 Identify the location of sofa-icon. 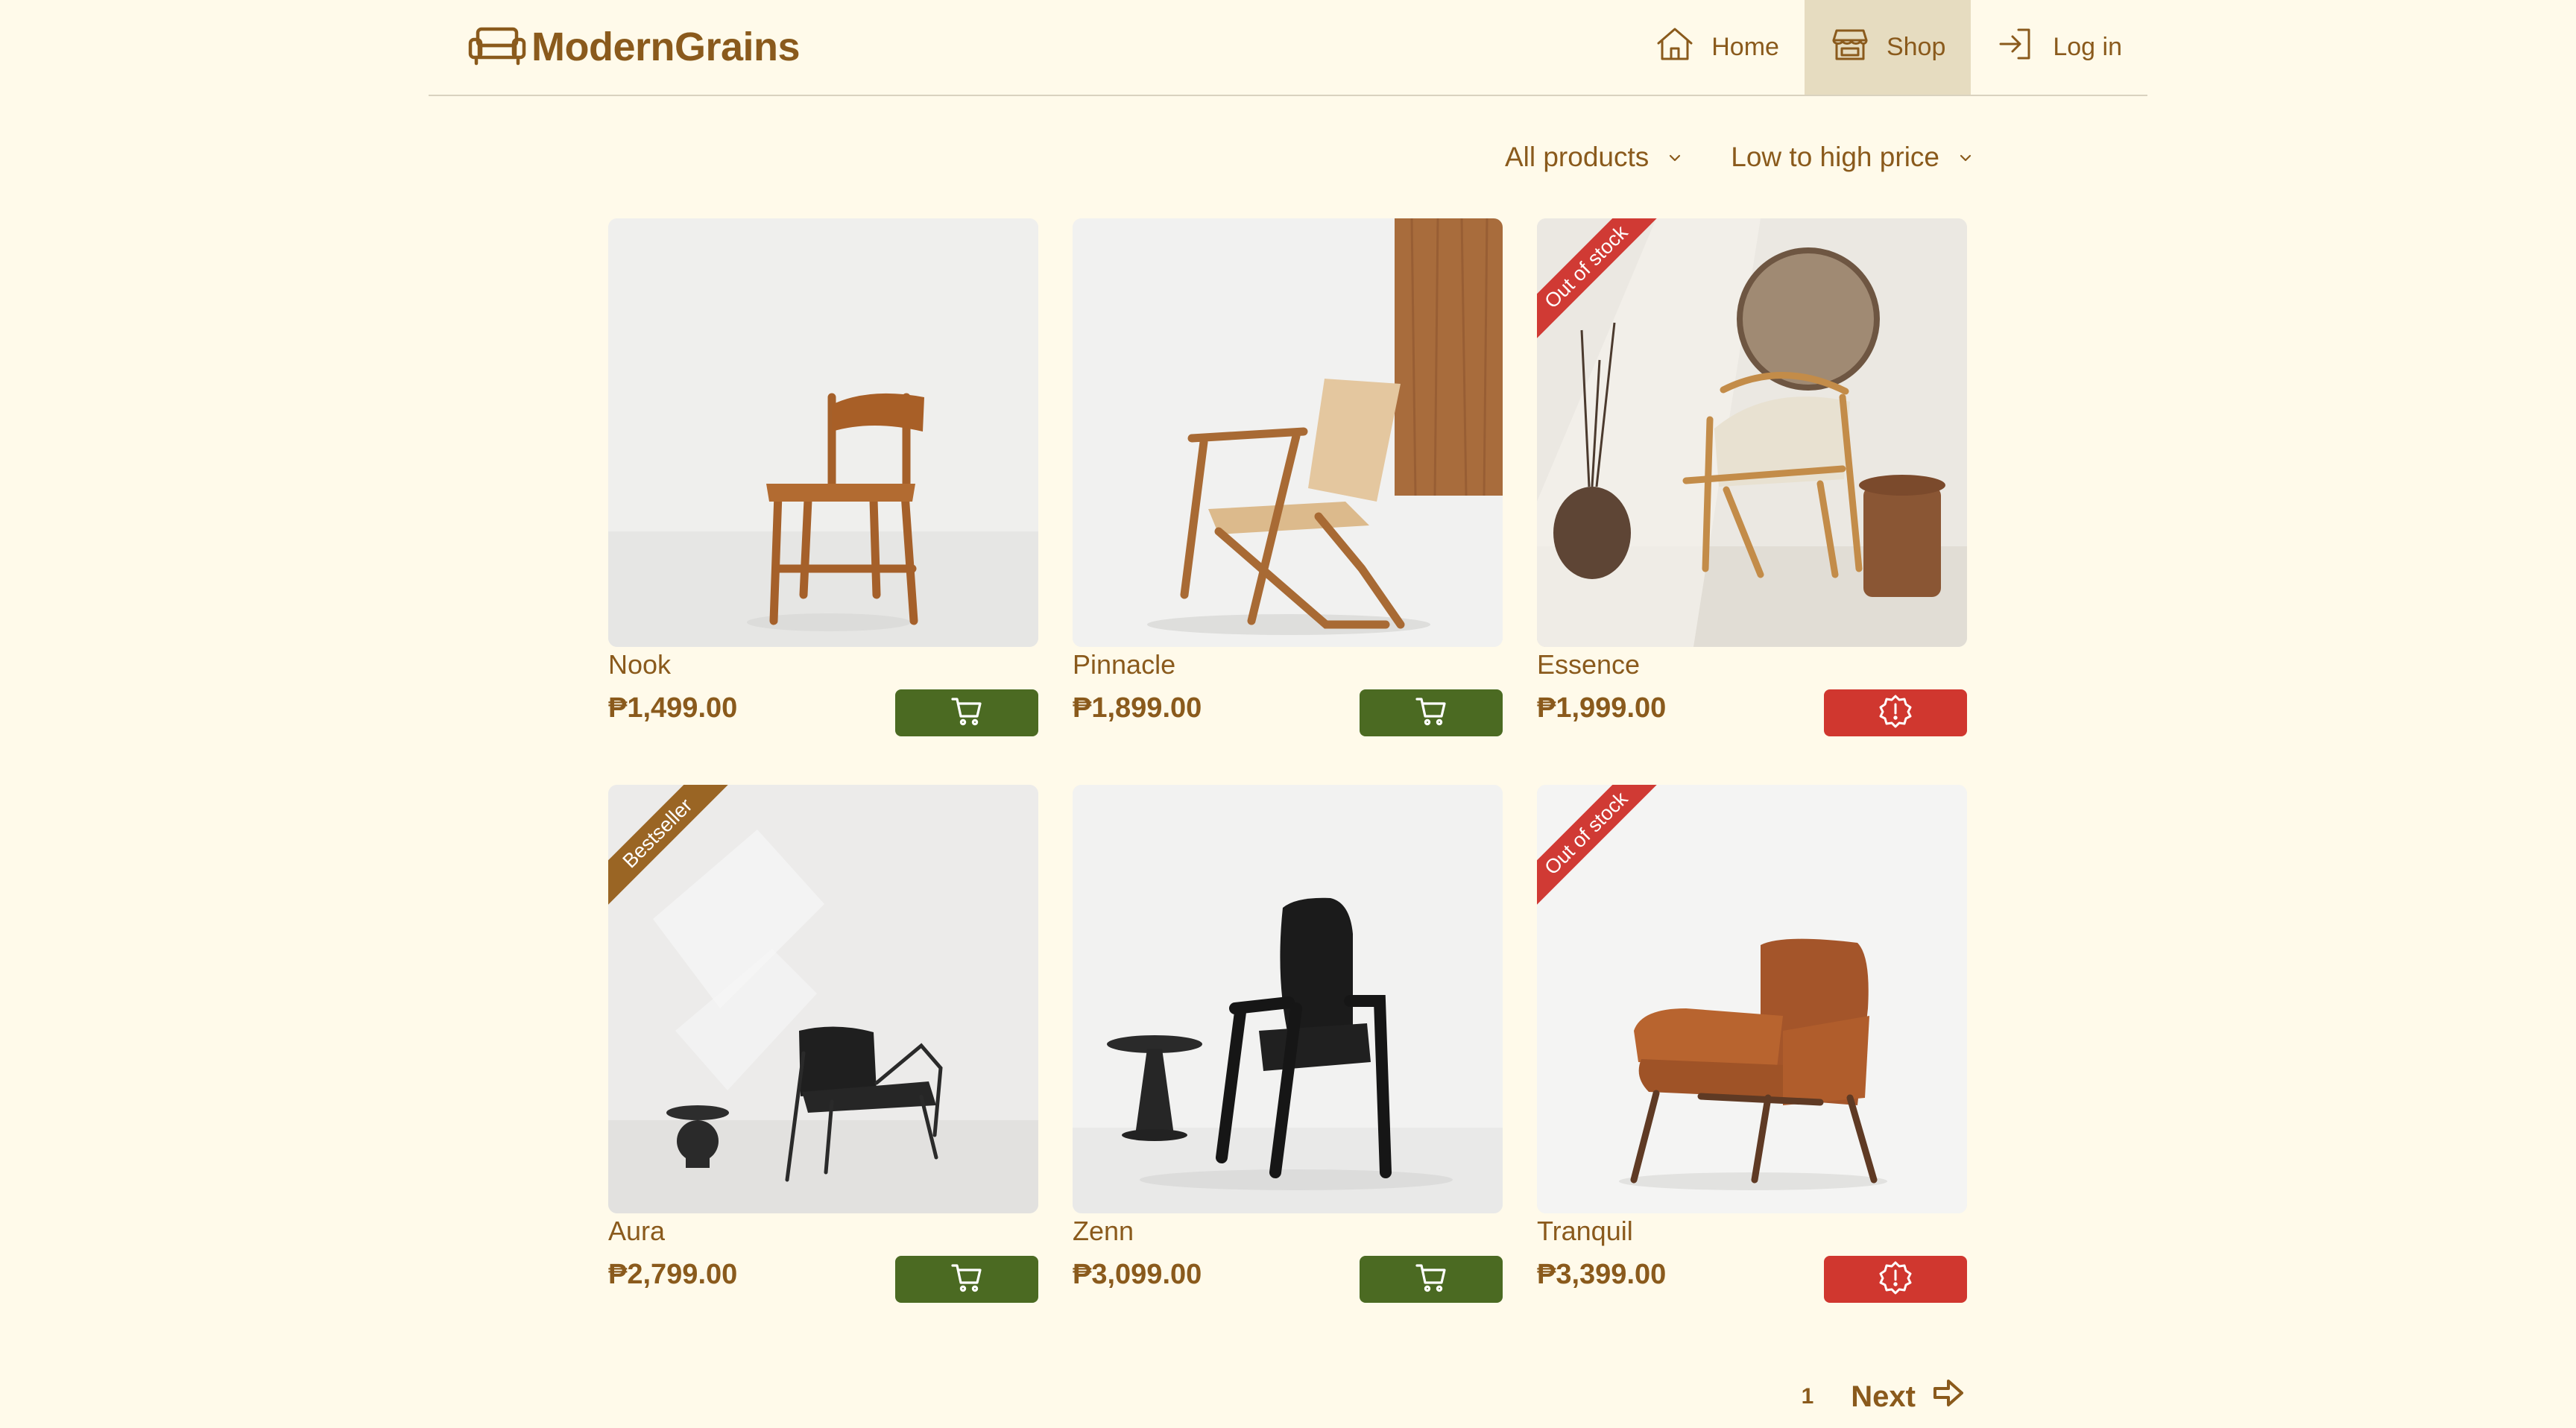
(497, 47).